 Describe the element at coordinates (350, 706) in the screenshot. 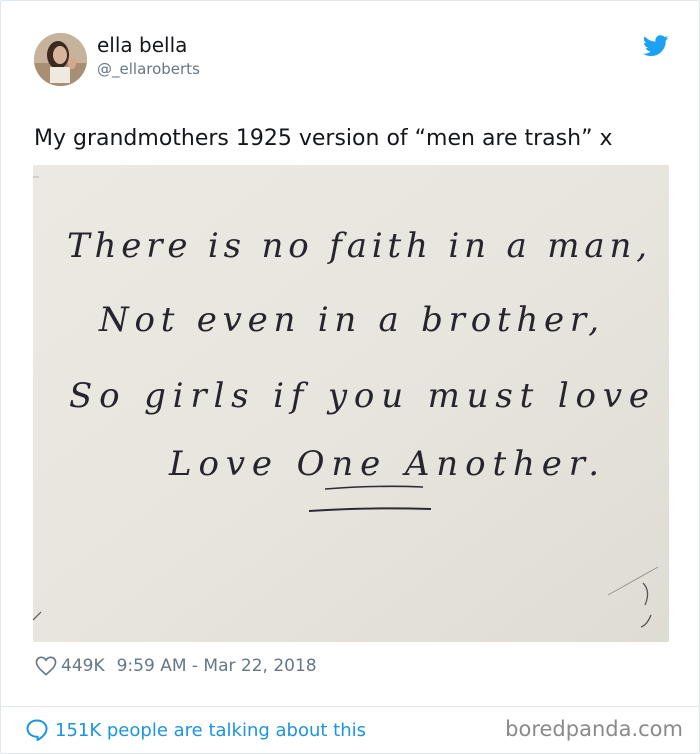

I see `divider` at that location.